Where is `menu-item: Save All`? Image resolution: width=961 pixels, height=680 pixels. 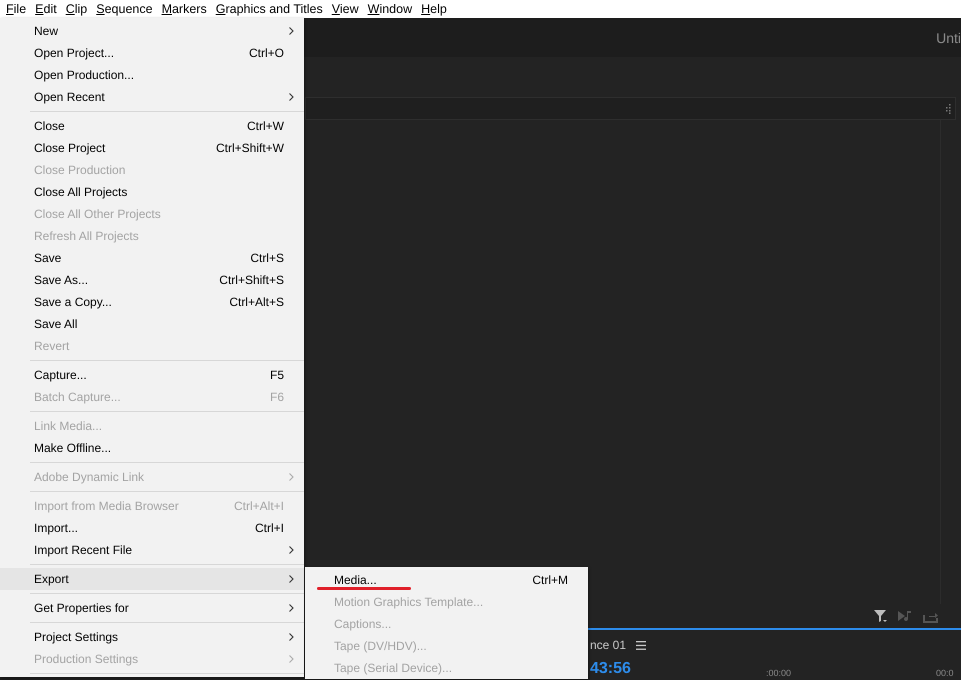
menu-item: Save All is located at coordinates (152, 324).